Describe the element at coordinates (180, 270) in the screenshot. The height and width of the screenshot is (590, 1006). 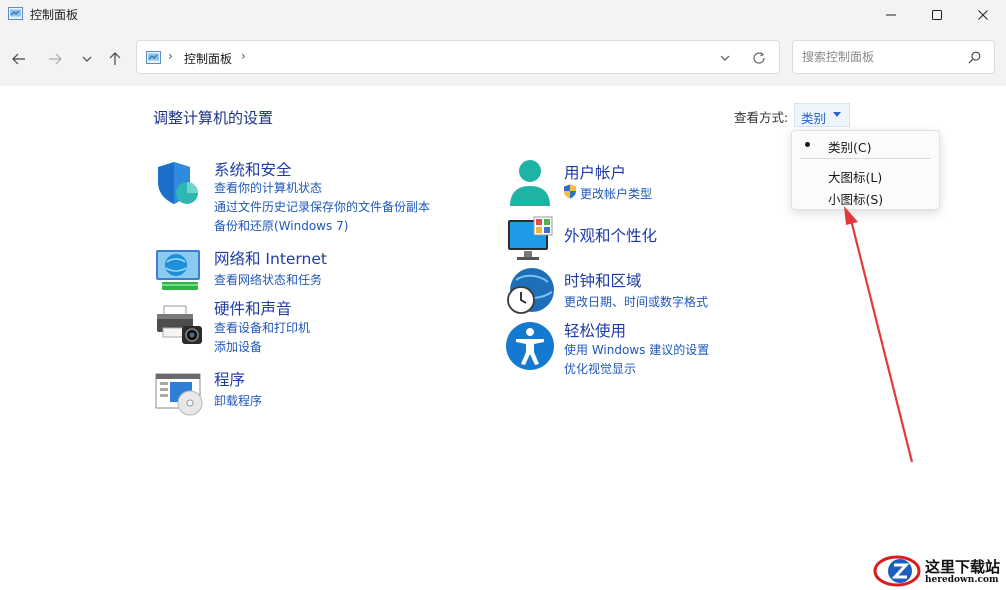
I see `network-globe-icon` at that location.